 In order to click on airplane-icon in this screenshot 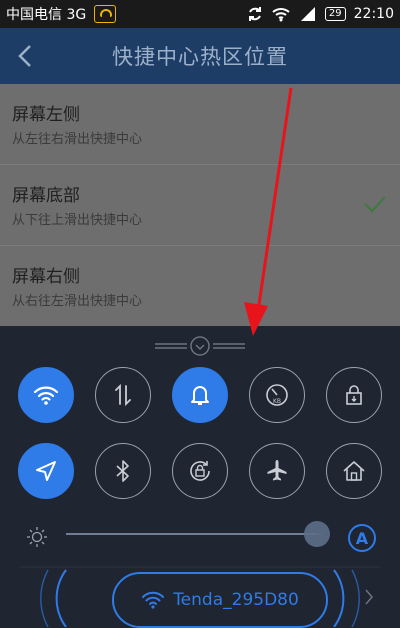, I will do `click(277, 470)`.